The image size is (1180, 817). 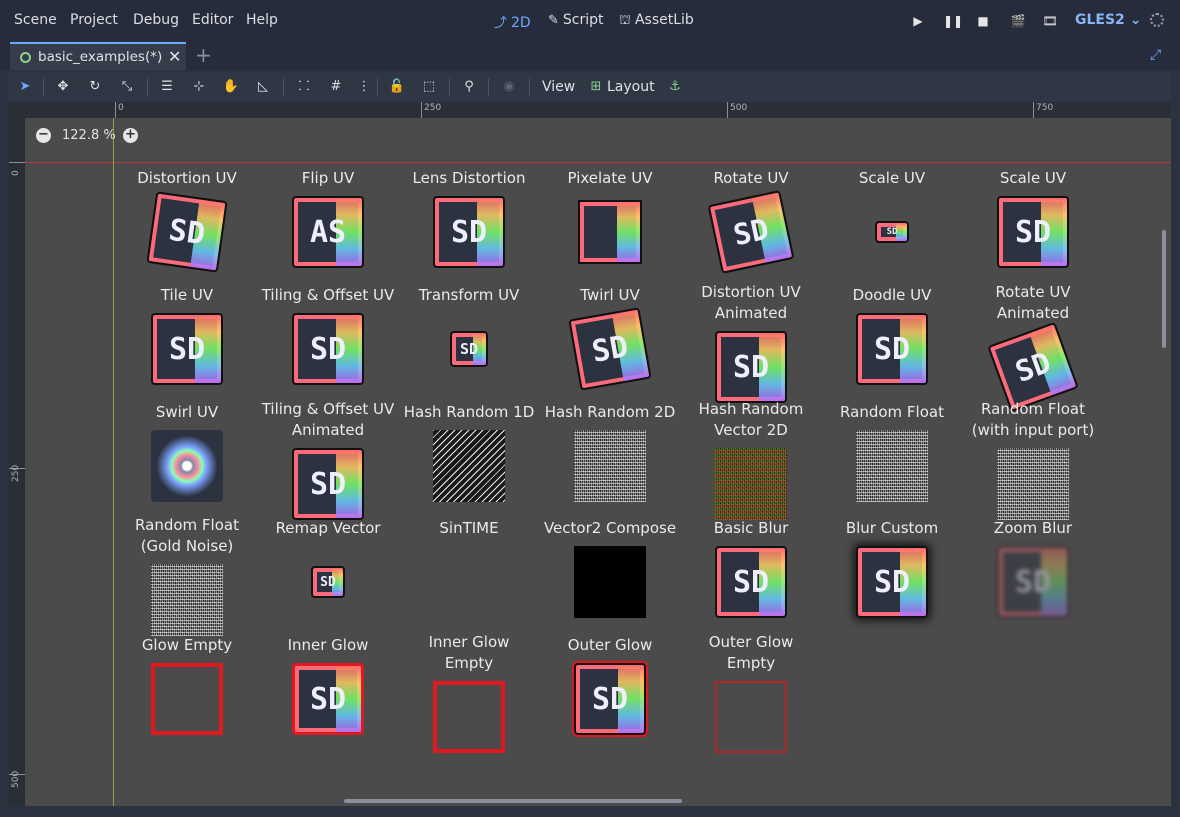 I want to click on example-item: Doodle UV SD, so click(x=892, y=342).